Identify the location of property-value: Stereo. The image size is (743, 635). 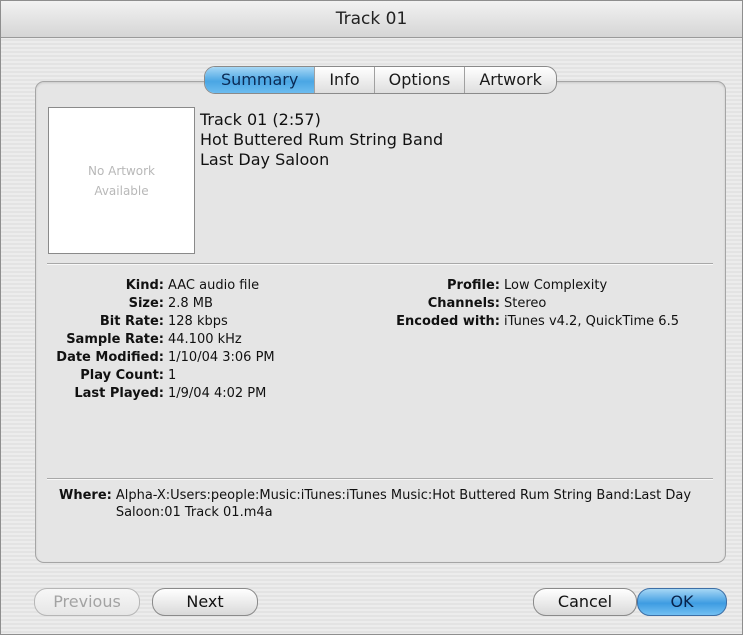
(525, 303).